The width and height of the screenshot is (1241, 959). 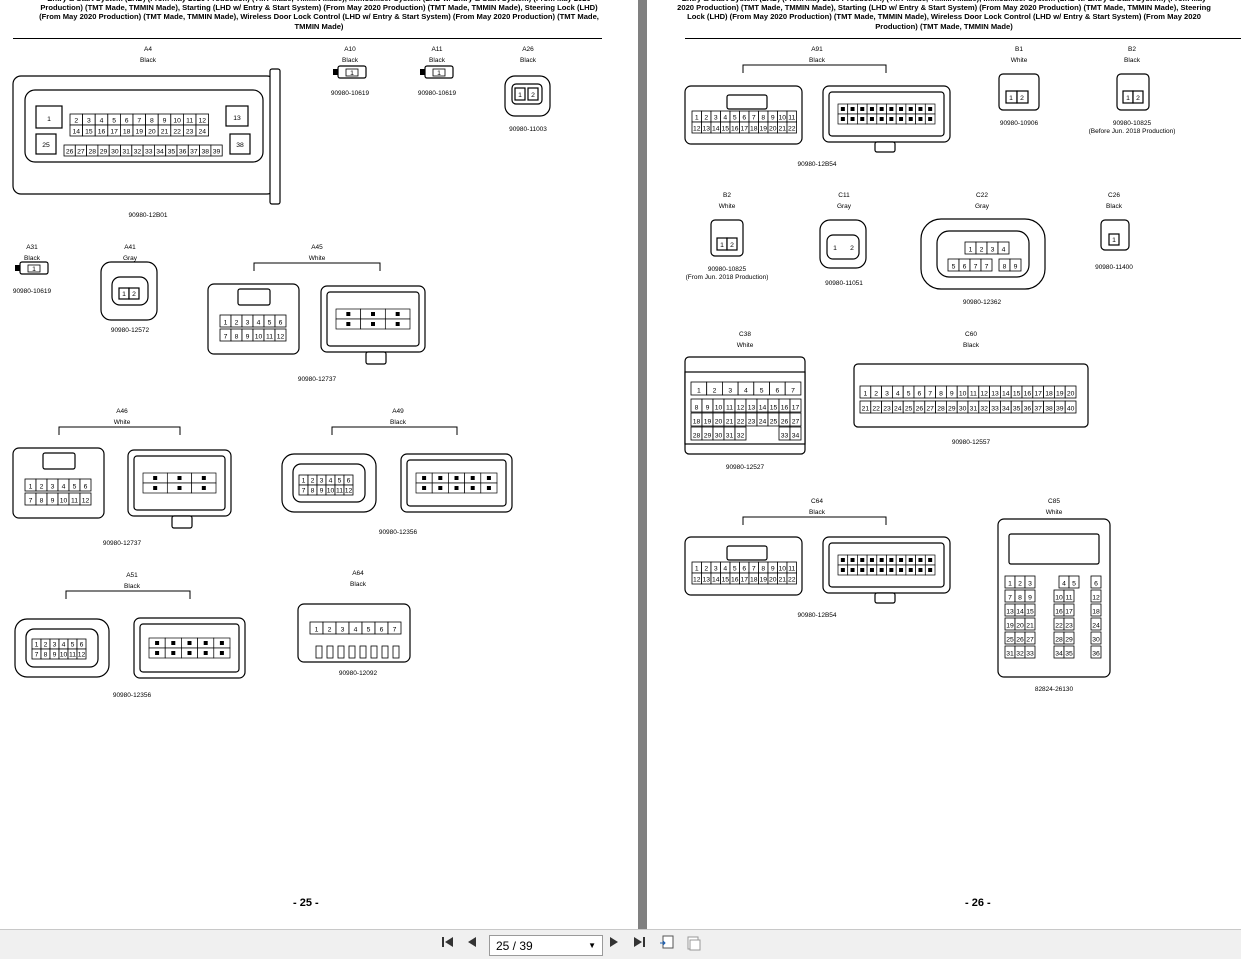 What do you see at coordinates (746, 391) in the screenshot?
I see `pin-number: 4` at bounding box center [746, 391].